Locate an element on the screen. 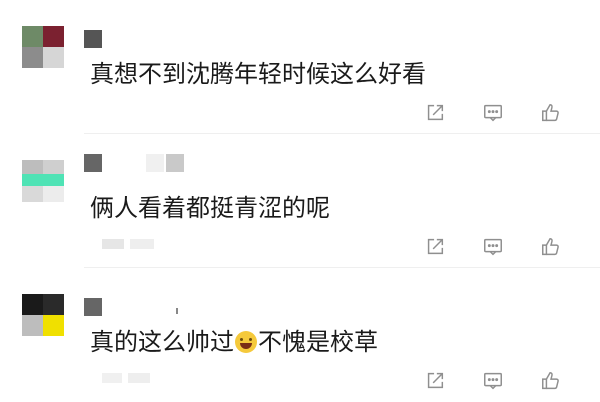 The height and width of the screenshot is (402, 600). comment-text: 真想不到沈腾年轻时候这么好看 is located at coordinates (258, 74).